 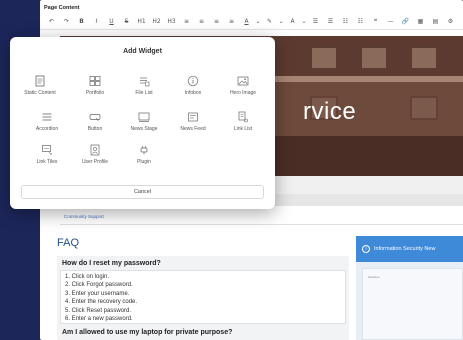 What do you see at coordinates (126, 21) in the screenshot?
I see `strikethrough-button: S` at bounding box center [126, 21].